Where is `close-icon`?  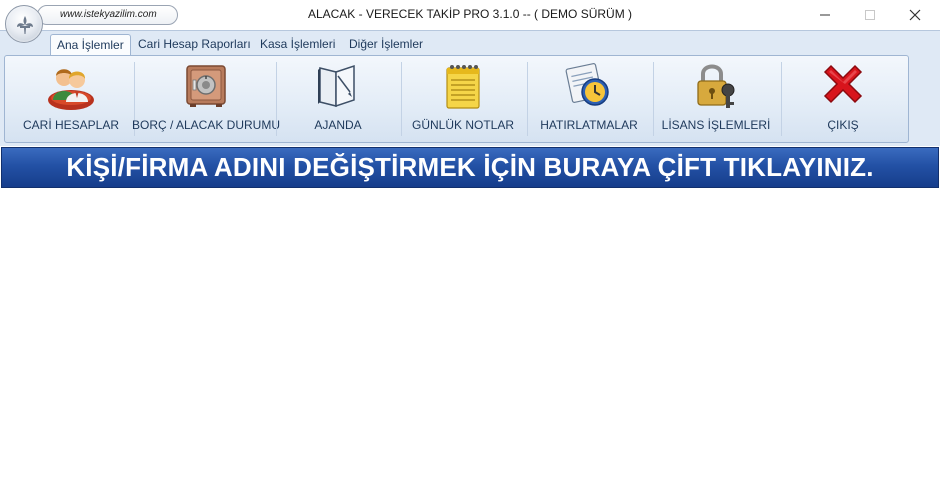
close-icon is located at coordinates (915, 15).